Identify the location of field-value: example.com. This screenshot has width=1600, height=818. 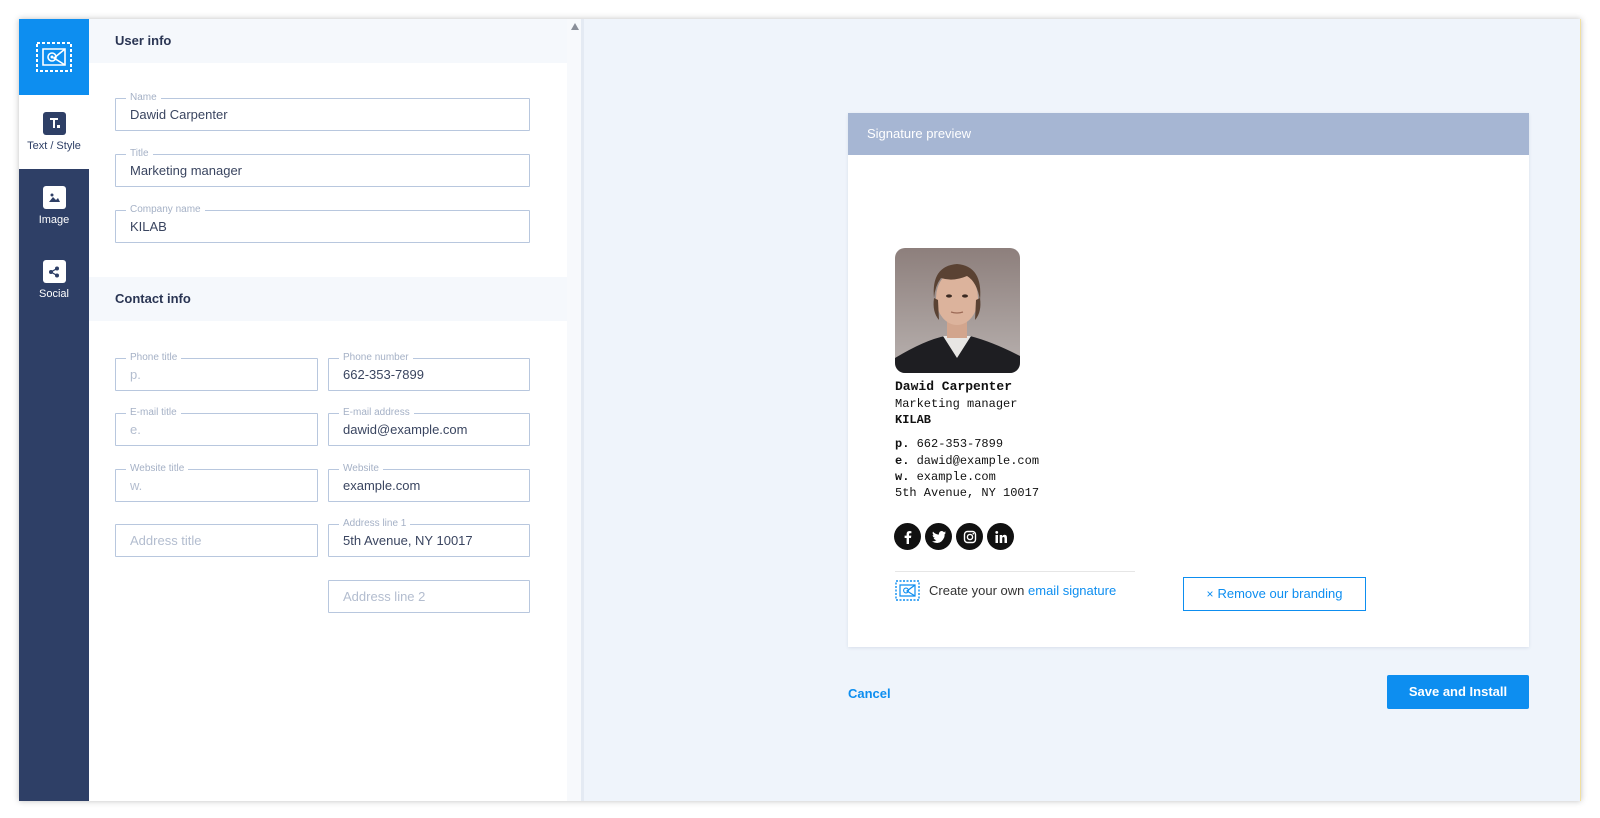
(382, 485).